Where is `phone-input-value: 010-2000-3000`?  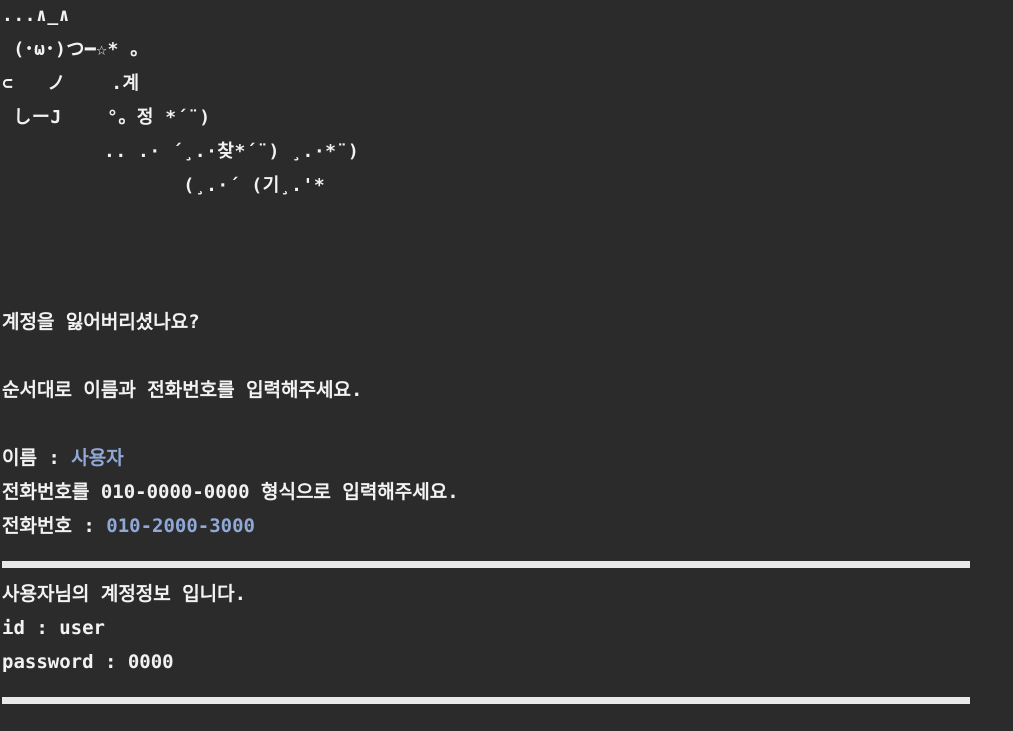 phone-input-value: 010-2000-3000 is located at coordinates (180, 526).